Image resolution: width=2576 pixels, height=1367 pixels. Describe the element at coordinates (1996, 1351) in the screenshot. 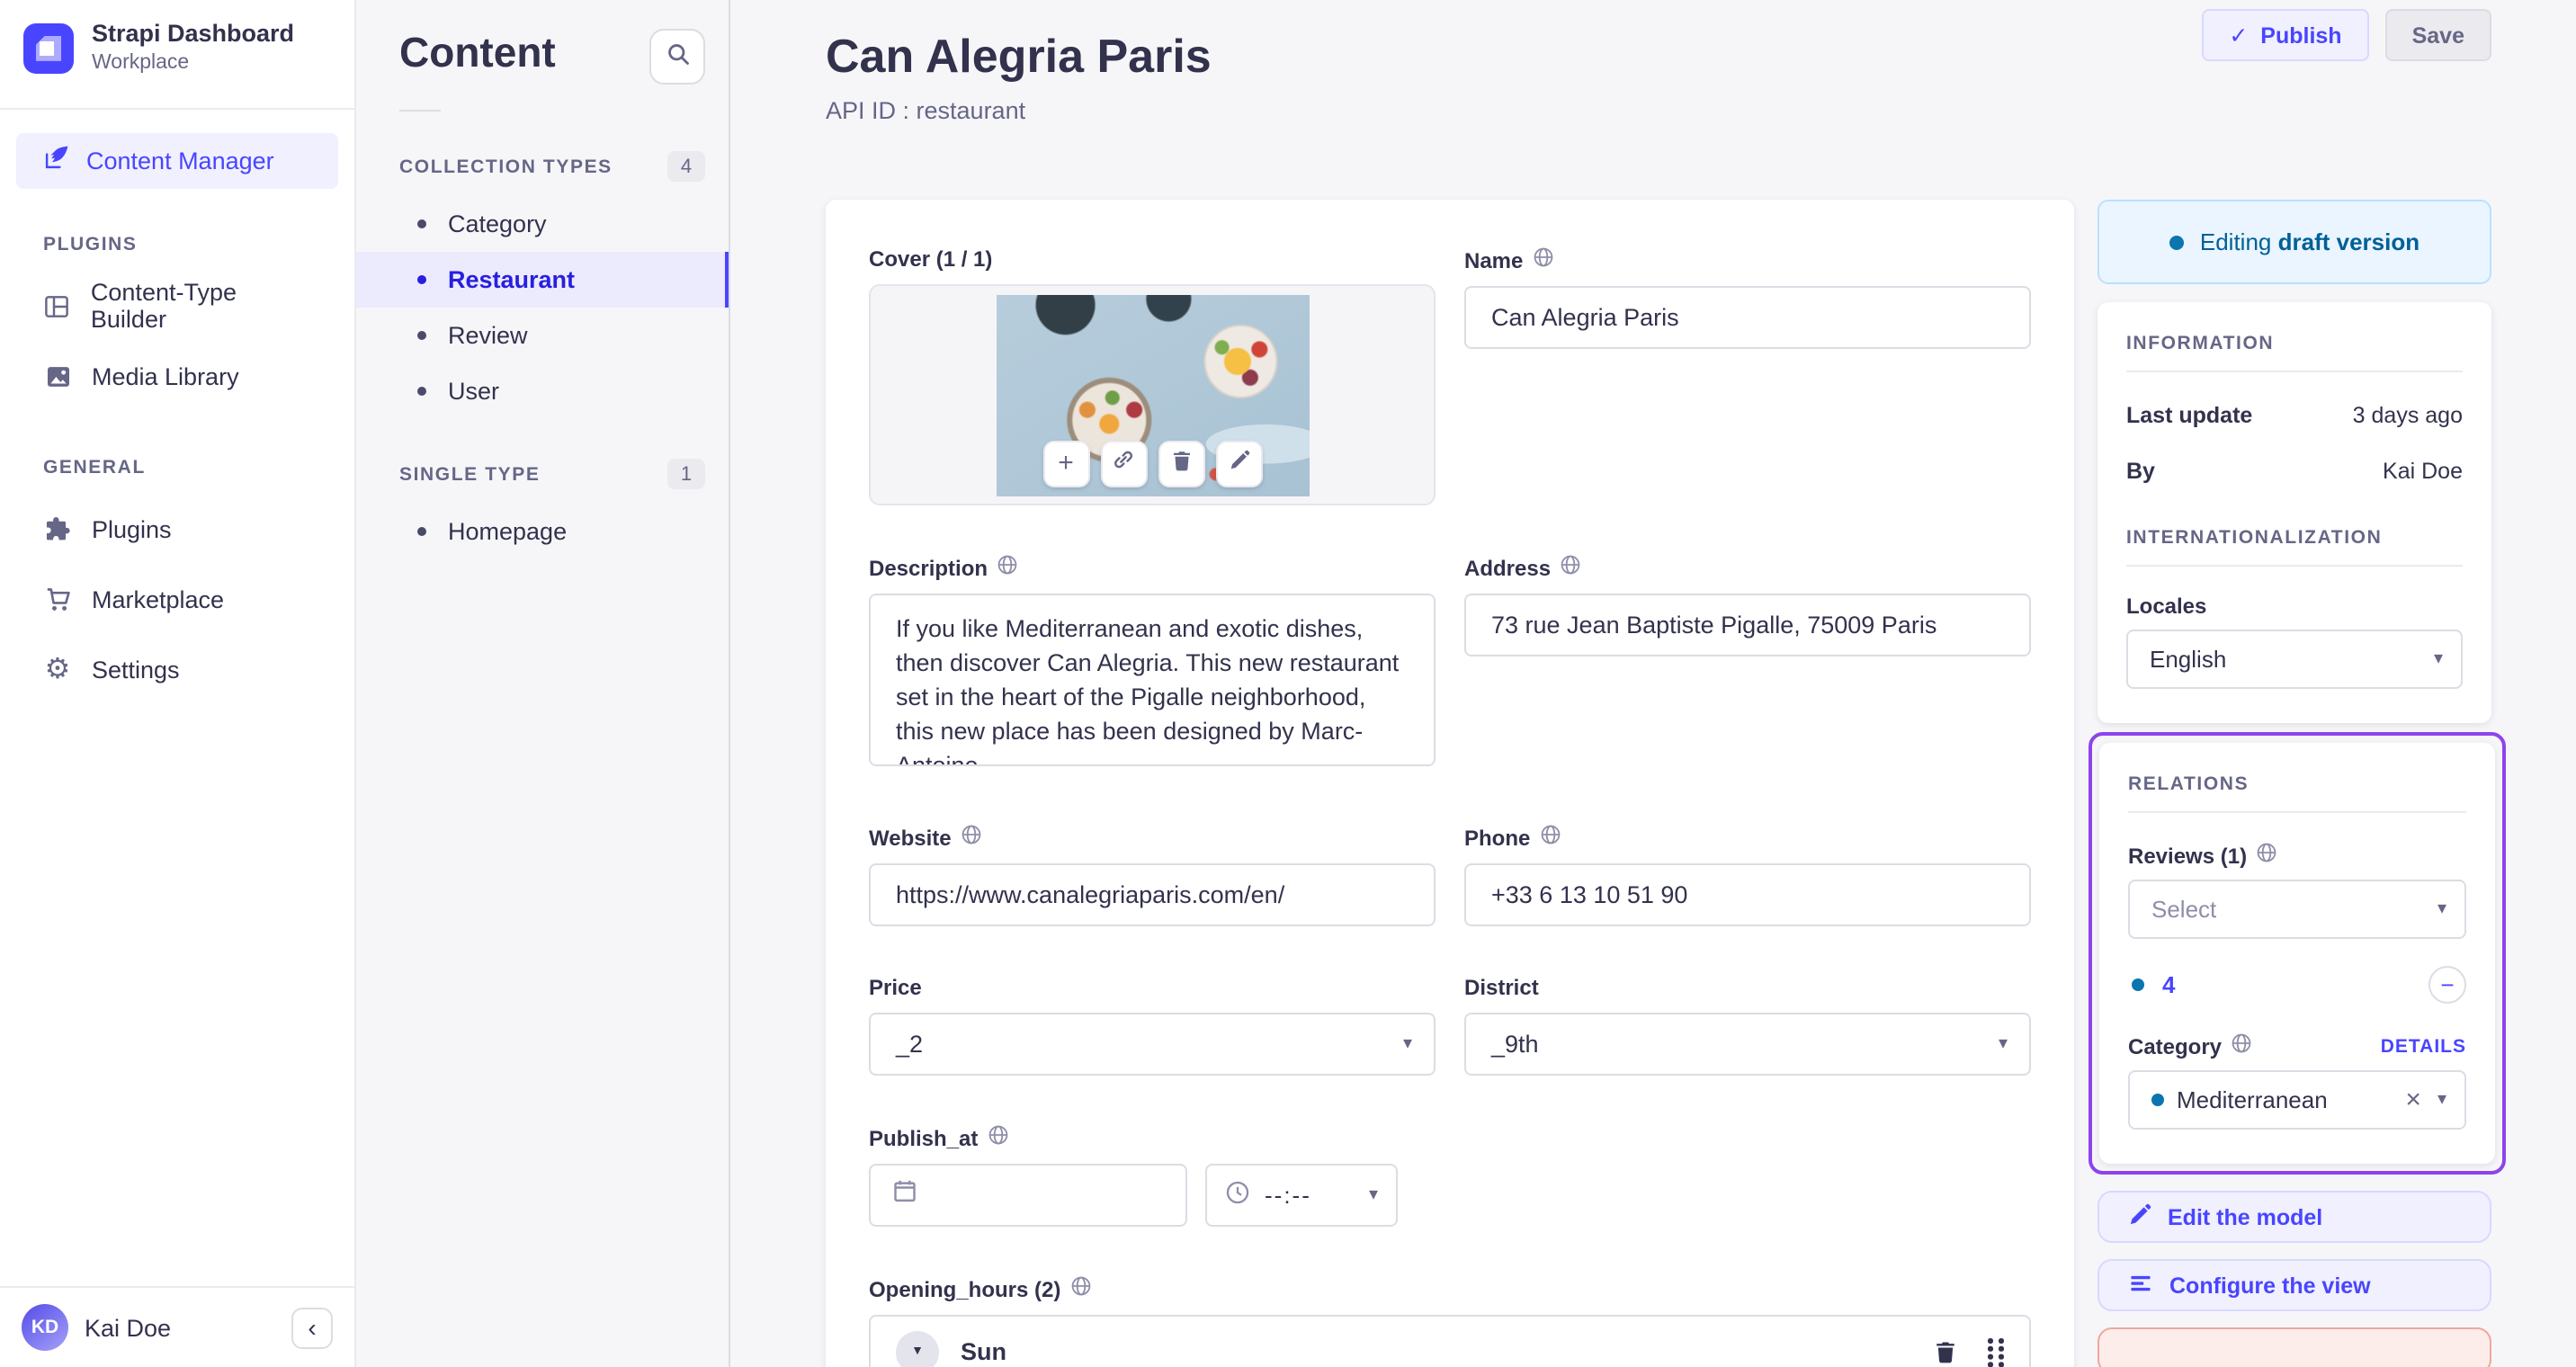

I see `drag-handle` at that location.